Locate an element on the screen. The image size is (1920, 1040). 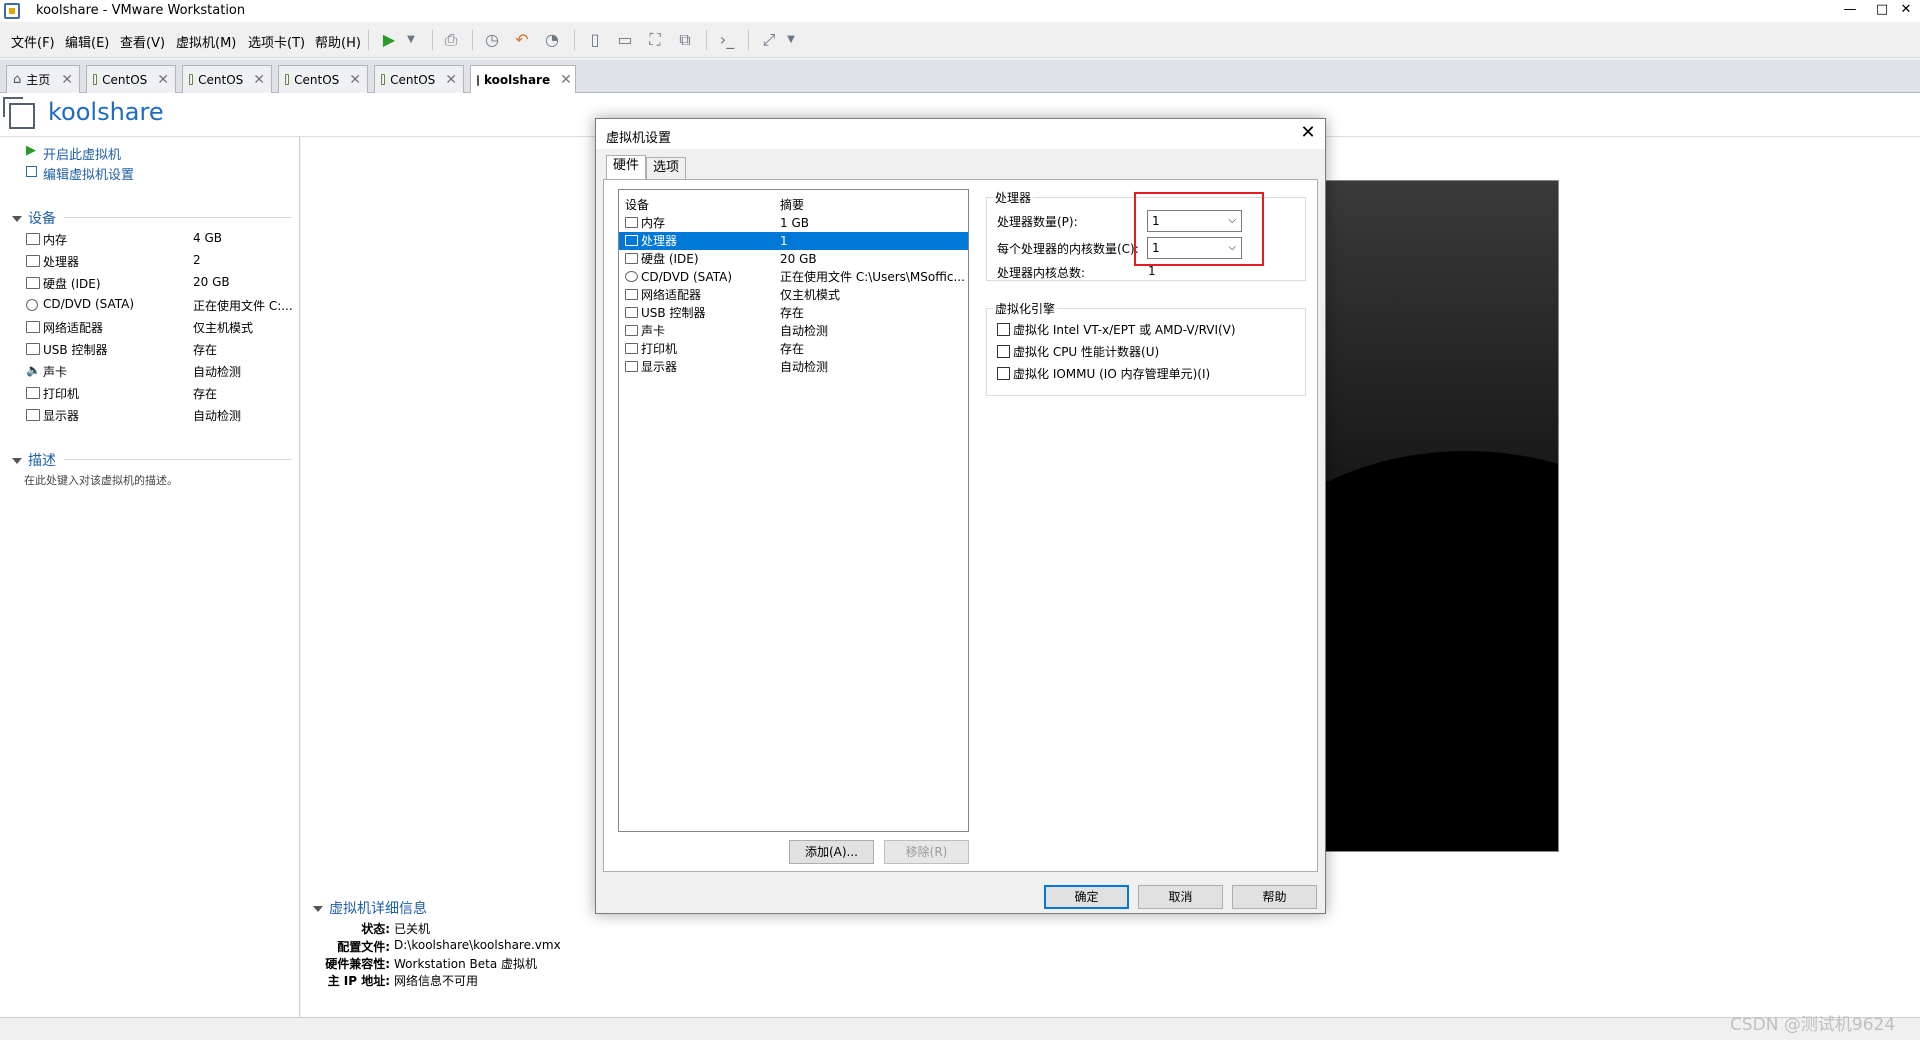
menu-help: 帮助(H) is located at coordinates (338, 41).